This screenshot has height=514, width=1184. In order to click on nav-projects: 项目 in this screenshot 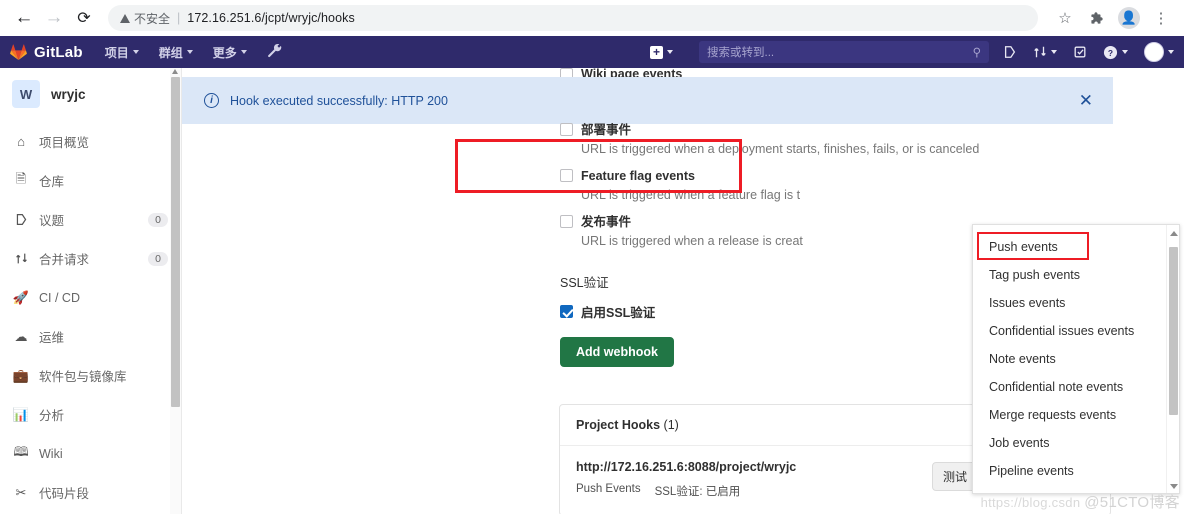, I will do `click(122, 52)`.